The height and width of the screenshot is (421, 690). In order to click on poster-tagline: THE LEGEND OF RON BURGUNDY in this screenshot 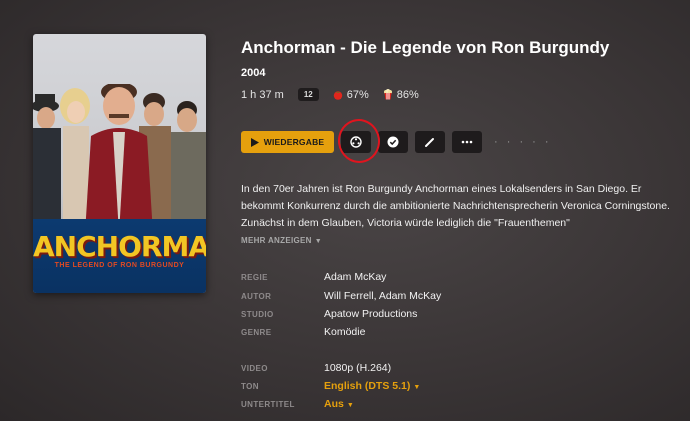, I will do `click(119, 265)`.